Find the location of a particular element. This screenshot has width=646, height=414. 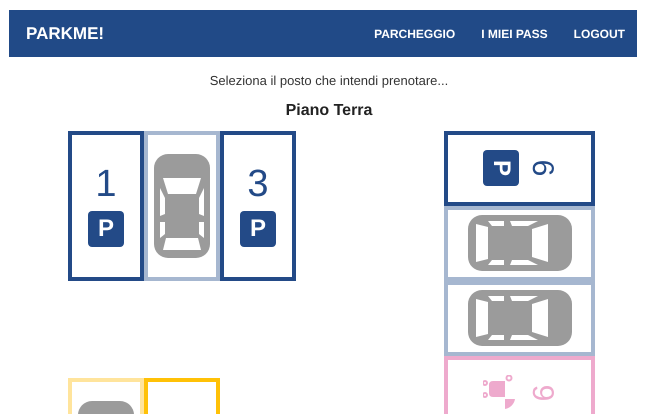

parking-spot: 1 P is located at coordinates (106, 205).